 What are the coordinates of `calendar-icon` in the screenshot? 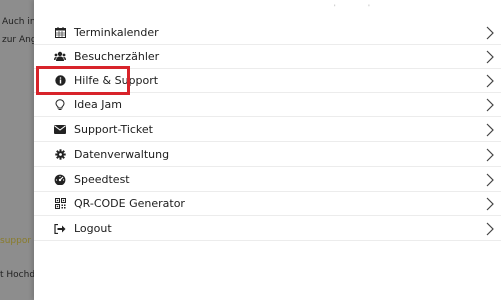 It's located at (60, 33).